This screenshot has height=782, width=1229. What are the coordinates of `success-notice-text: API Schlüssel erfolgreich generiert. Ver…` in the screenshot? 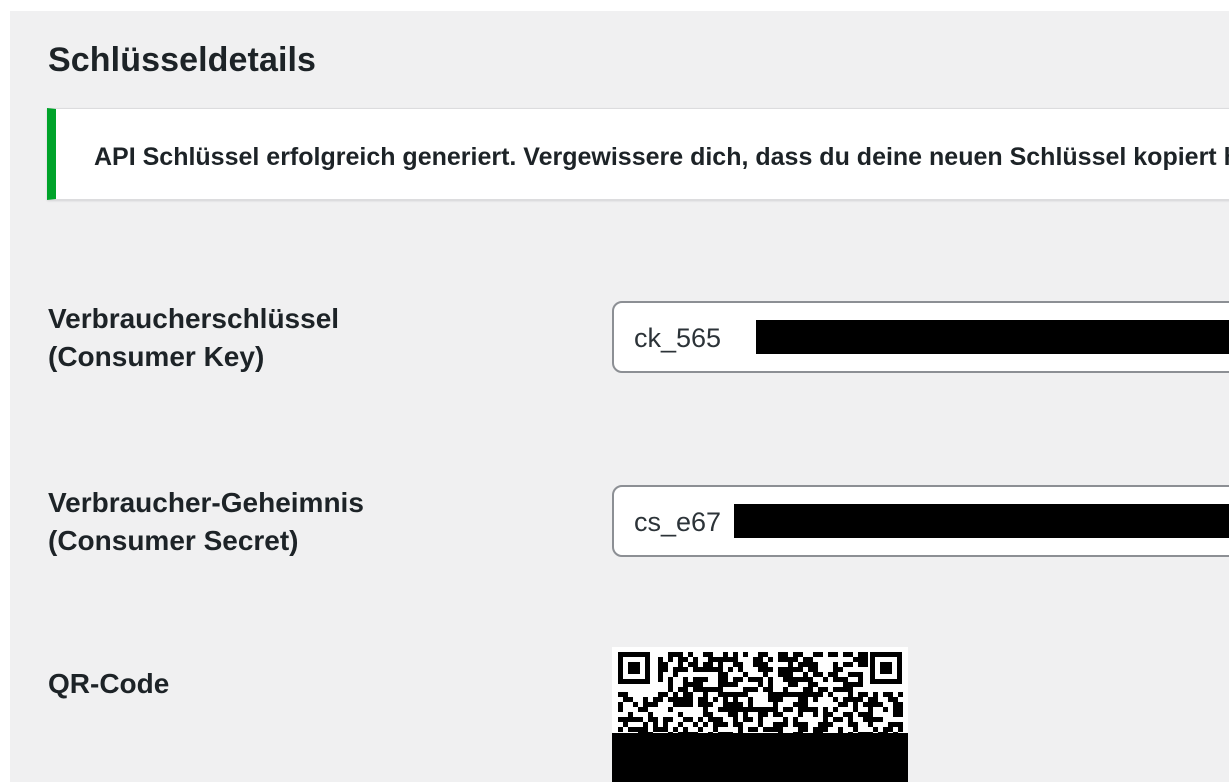 It's located at (661, 157).